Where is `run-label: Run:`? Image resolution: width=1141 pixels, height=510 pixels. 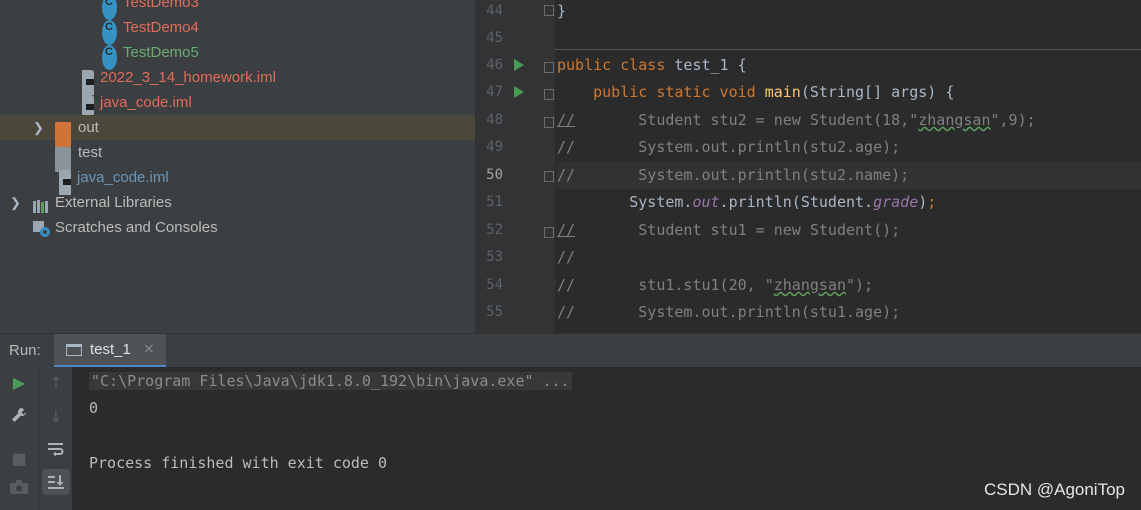
run-label: Run: is located at coordinates (25, 350).